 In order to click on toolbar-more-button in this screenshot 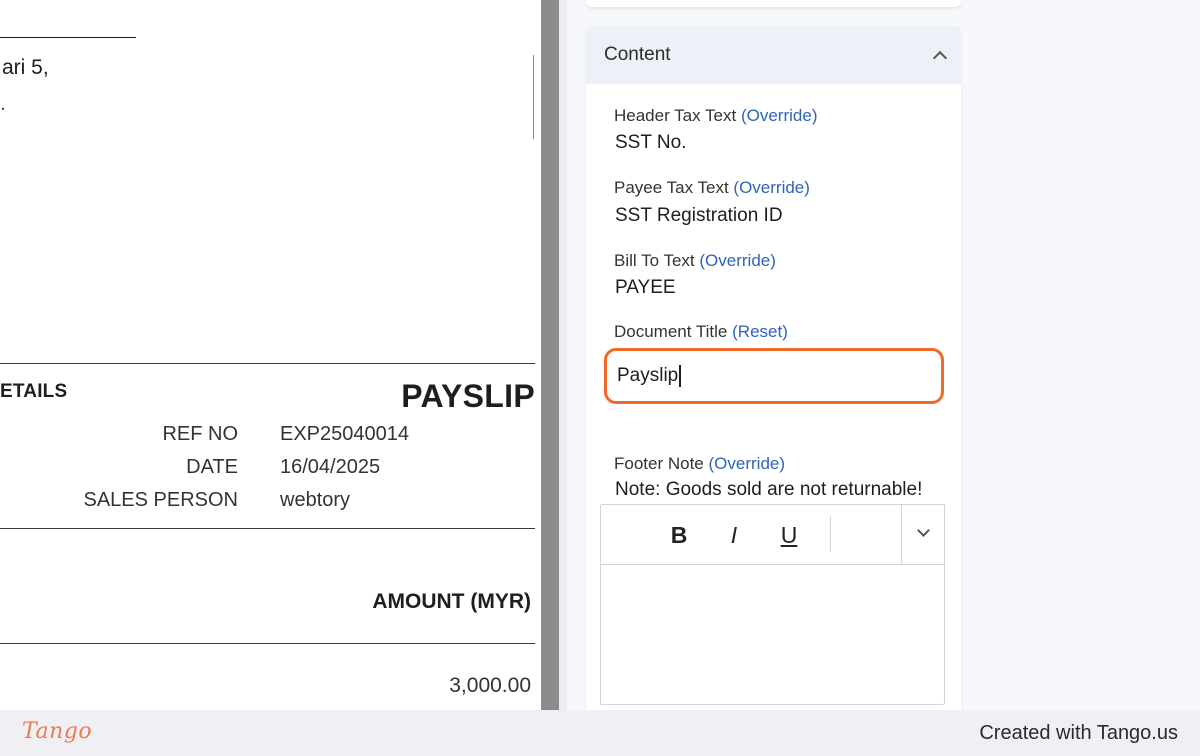, I will do `click(925, 534)`.